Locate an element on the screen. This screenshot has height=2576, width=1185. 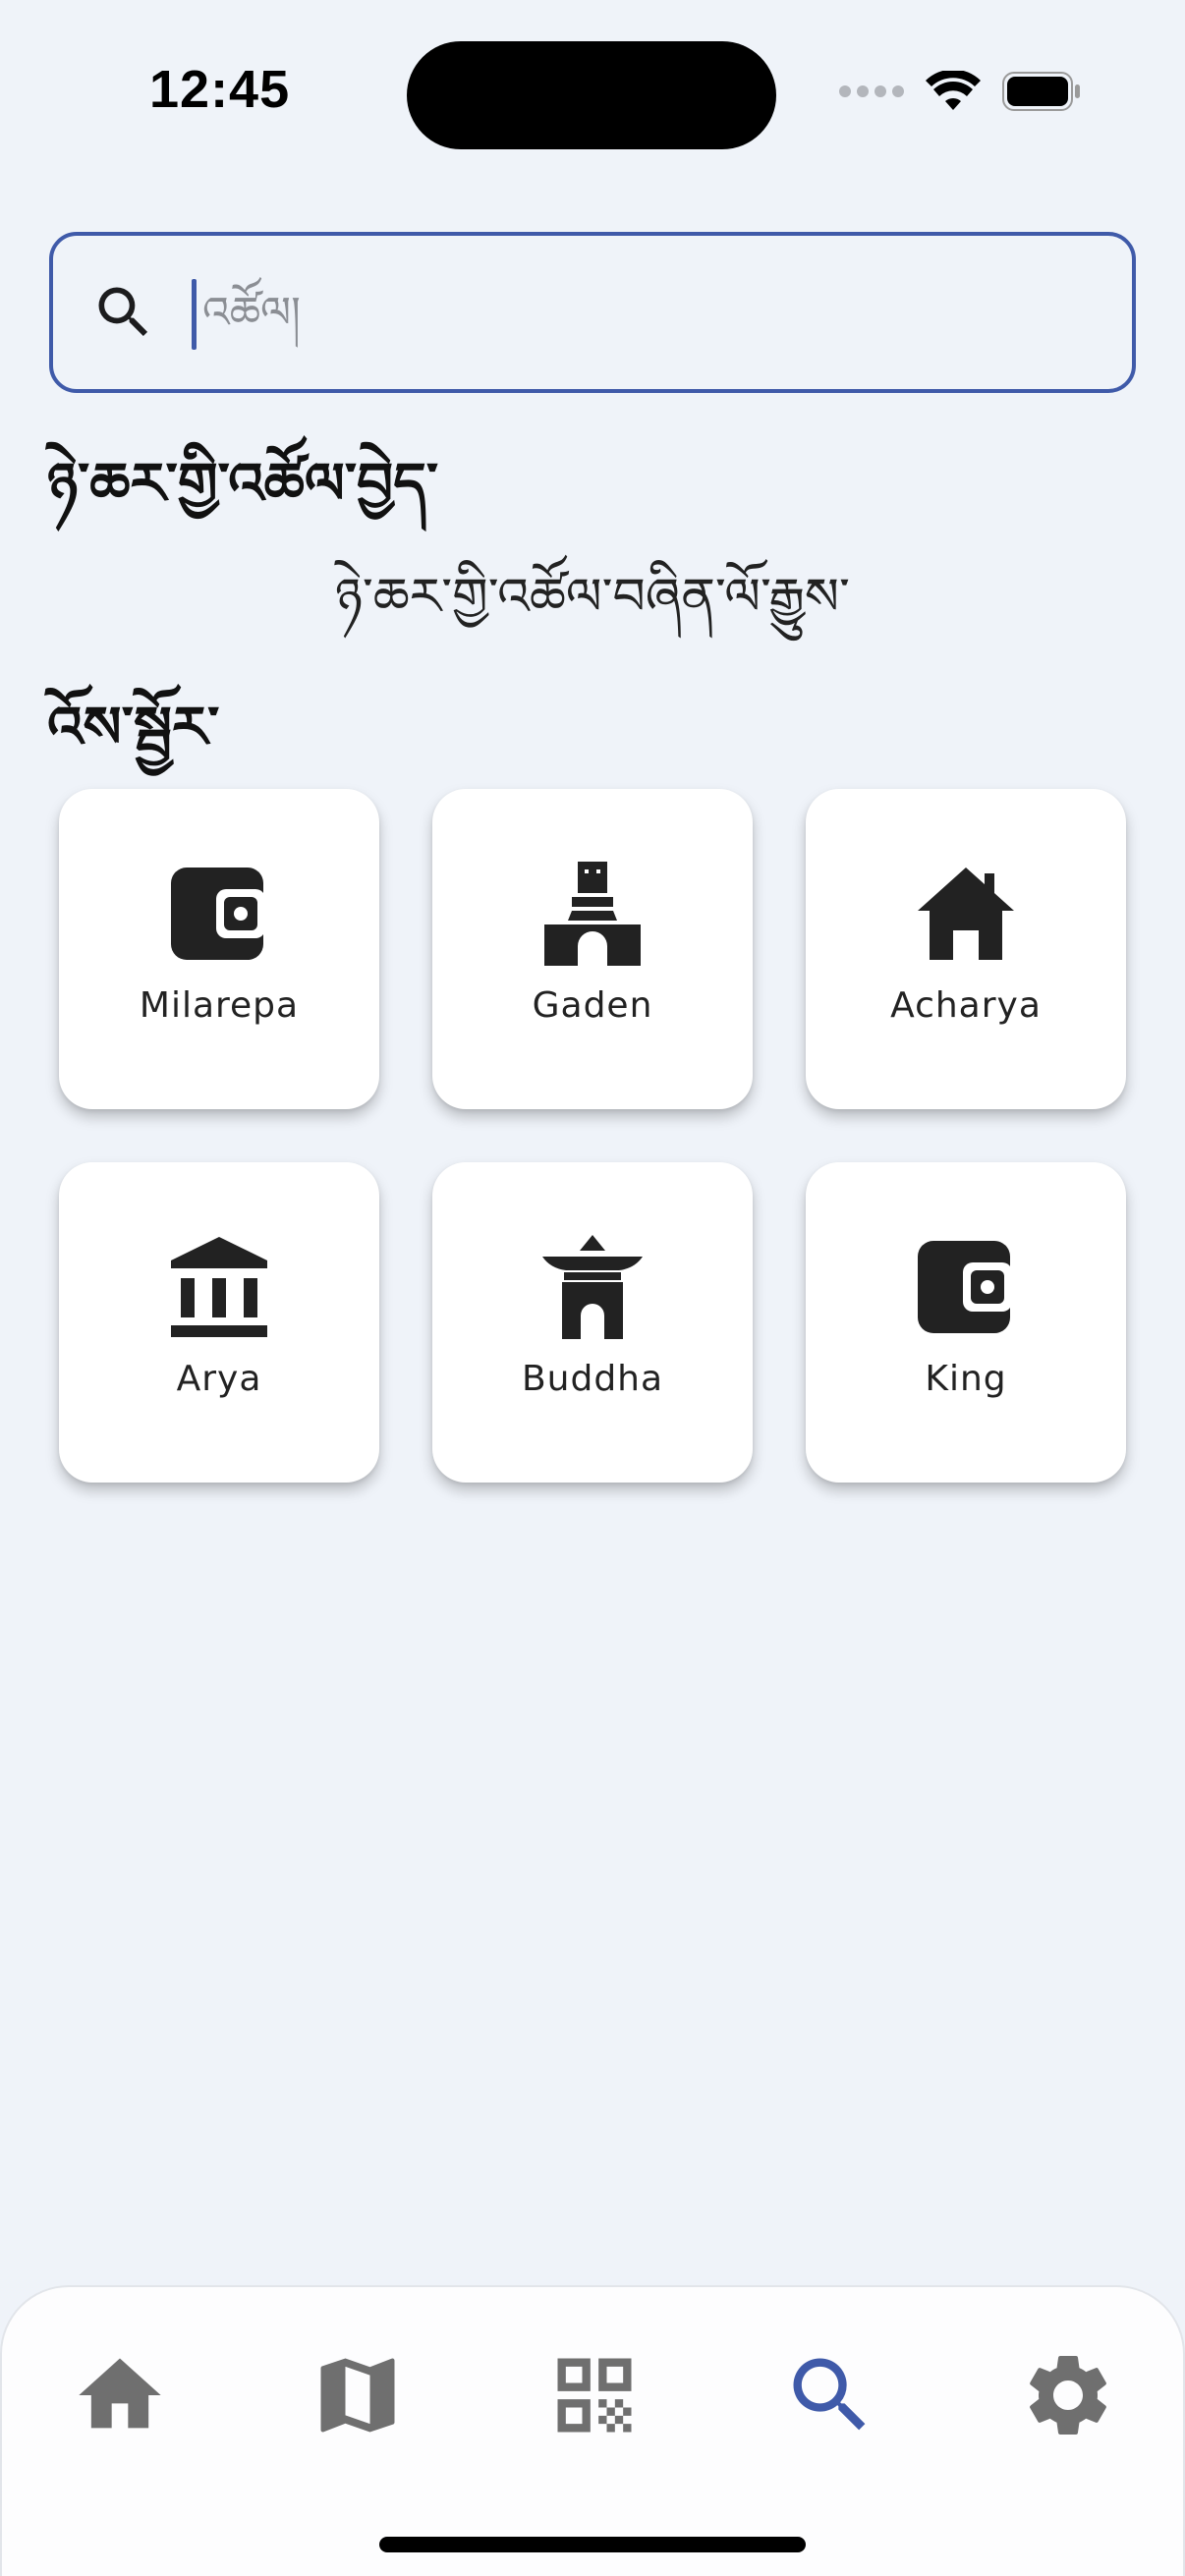
nav-home is located at coordinates (120, 2395).